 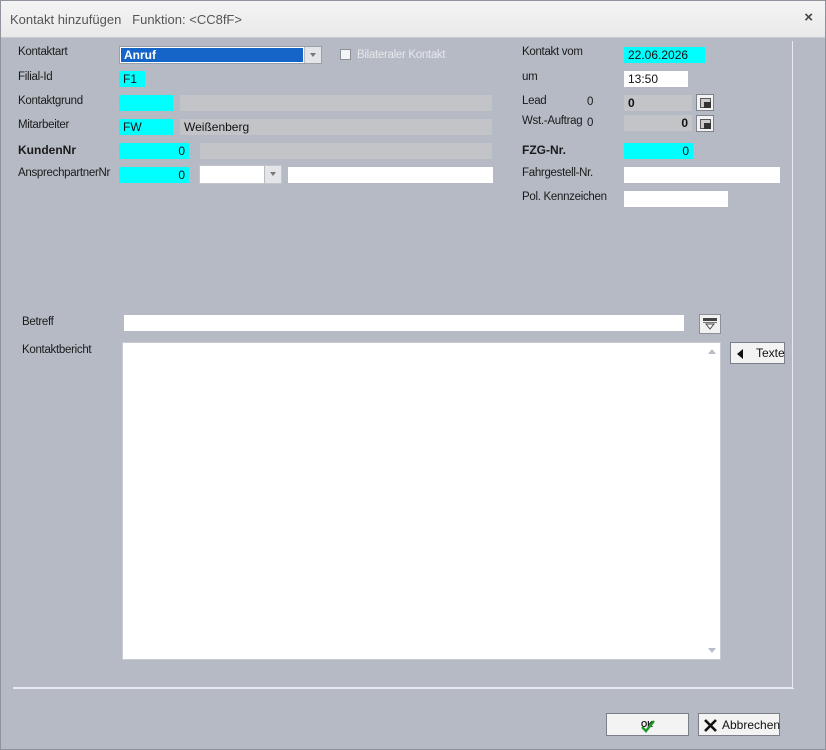 What do you see at coordinates (50, 101) in the screenshot?
I see `kontaktgrund-label: Kontaktgrund` at bounding box center [50, 101].